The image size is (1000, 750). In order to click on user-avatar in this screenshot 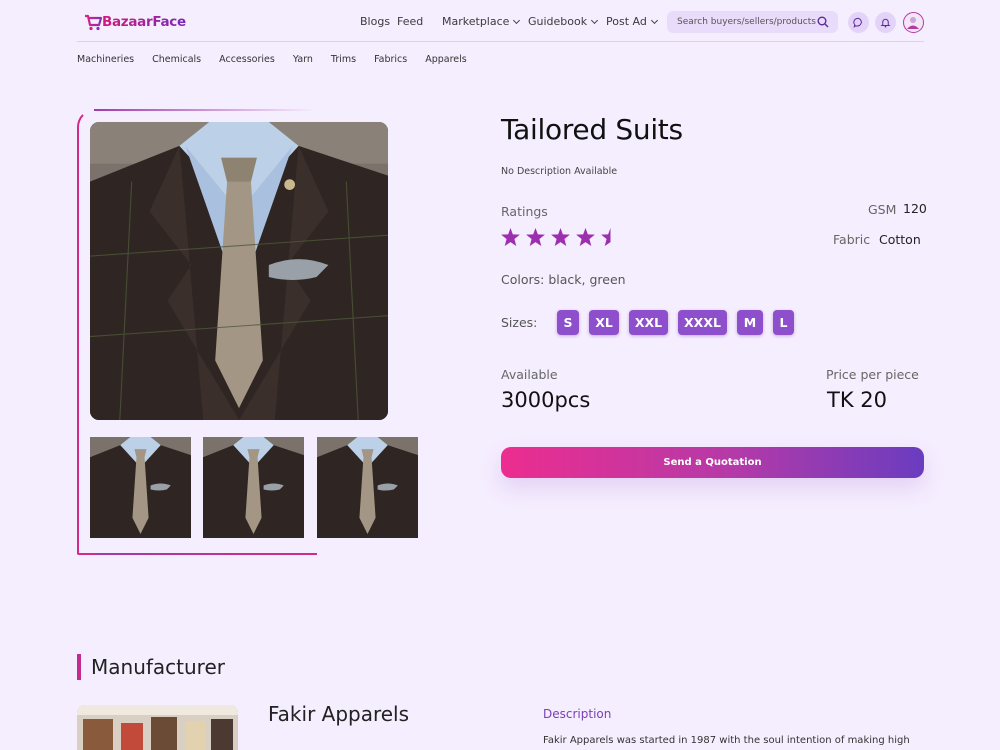, I will do `click(913, 22)`.